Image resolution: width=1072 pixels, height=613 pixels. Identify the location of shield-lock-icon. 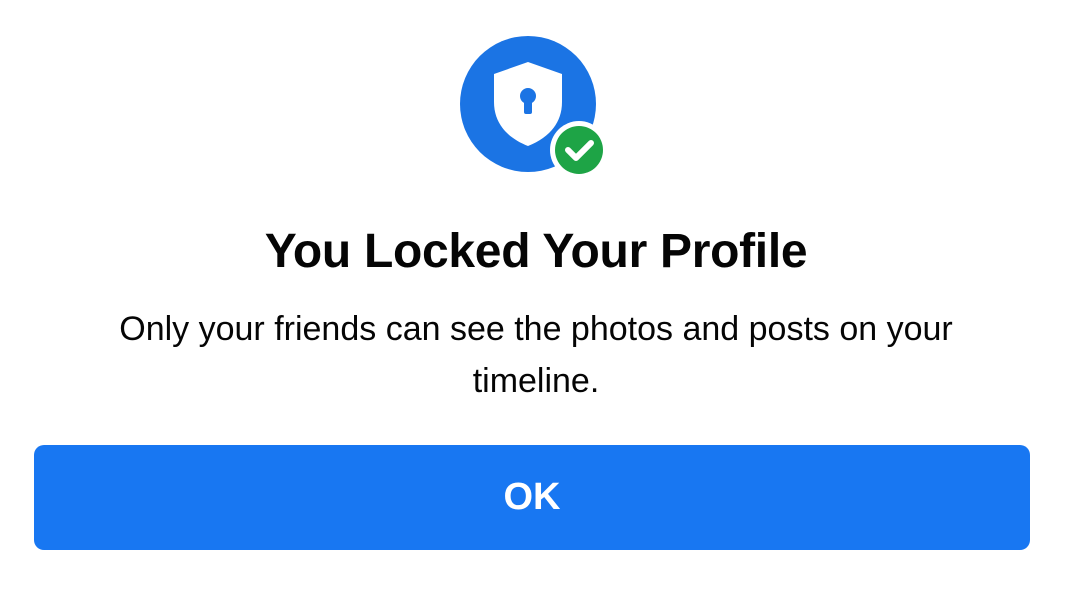
(534, 107).